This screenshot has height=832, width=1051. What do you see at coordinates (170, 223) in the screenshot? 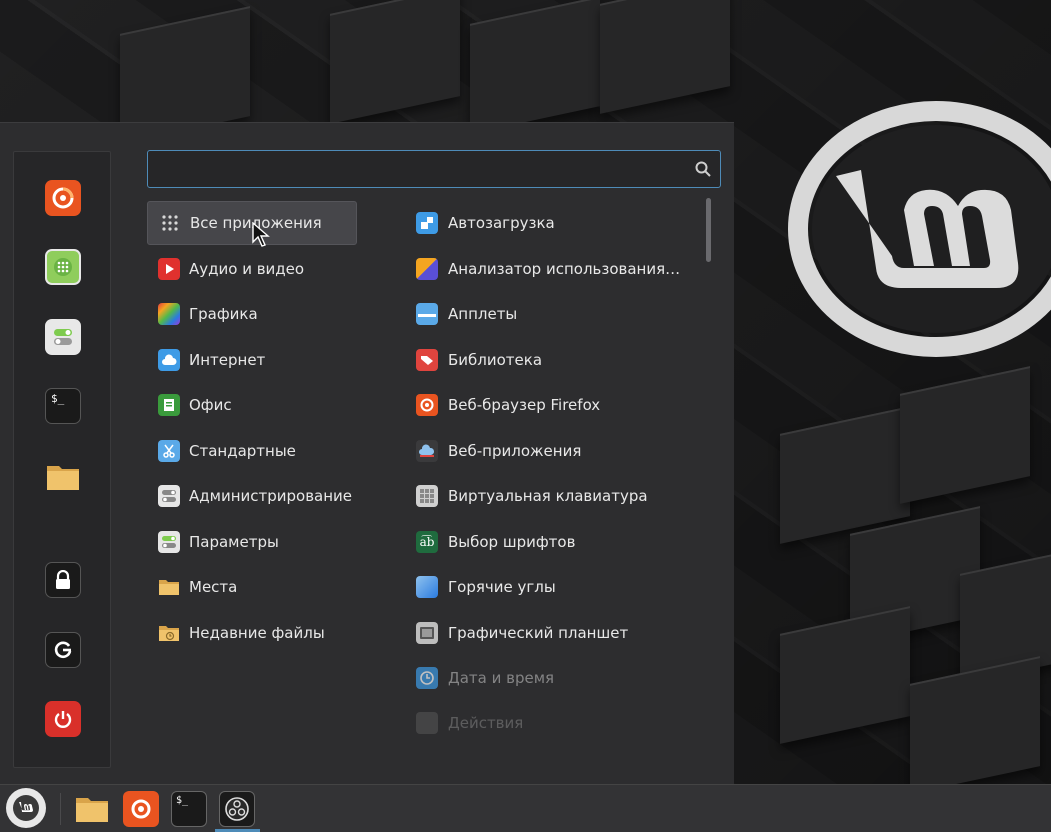
I see `grid-icon` at bounding box center [170, 223].